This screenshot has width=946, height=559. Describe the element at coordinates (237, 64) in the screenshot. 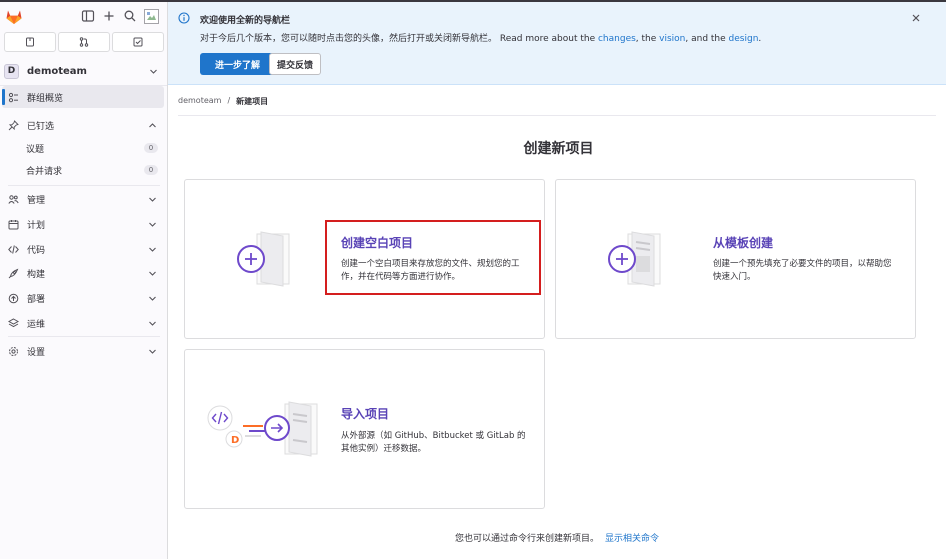

I see `learn-more-button: 进一步了解` at that location.